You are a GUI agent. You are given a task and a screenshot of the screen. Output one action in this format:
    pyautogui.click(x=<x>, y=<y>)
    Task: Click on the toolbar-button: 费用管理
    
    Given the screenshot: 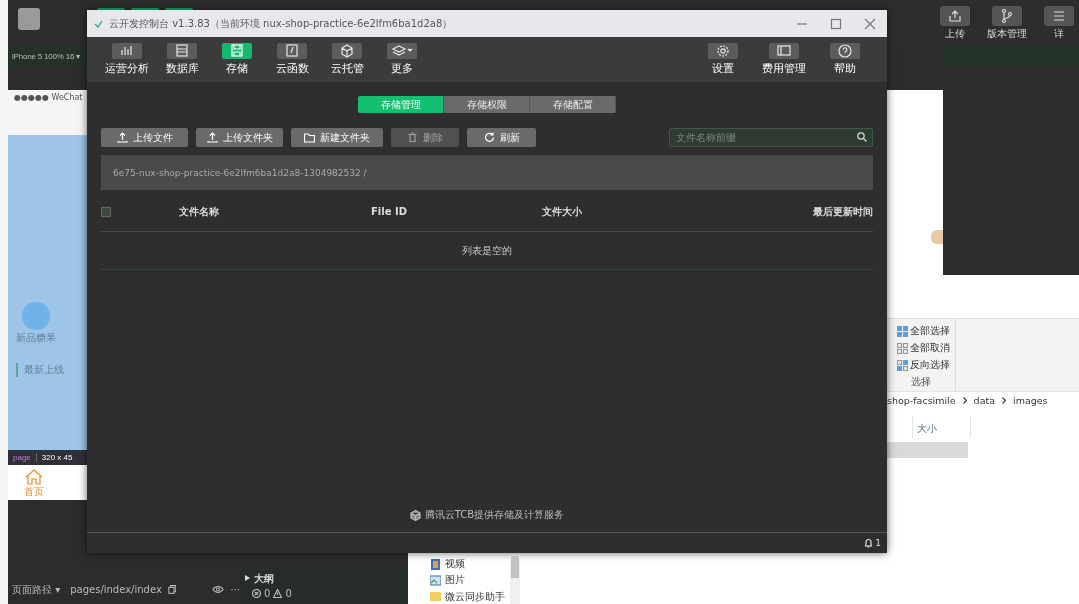 What is the action you would take?
    pyautogui.click(x=784, y=59)
    